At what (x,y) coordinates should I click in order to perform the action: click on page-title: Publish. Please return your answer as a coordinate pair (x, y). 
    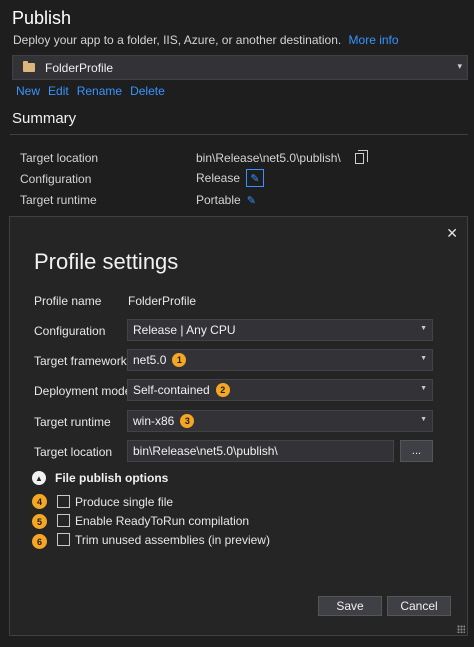
    Looking at the image, I should click on (42, 18).